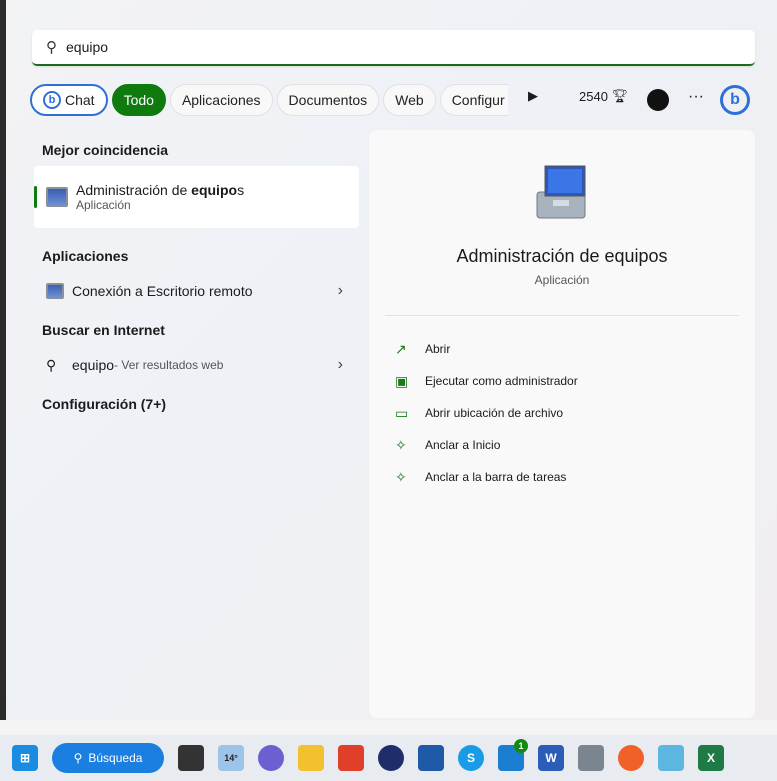 Image resolution: width=777 pixels, height=781 pixels. What do you see at coordinates (696, 97) in the screenshot?
I see `more-options-icon: ···` at bounding box center [696, 97].